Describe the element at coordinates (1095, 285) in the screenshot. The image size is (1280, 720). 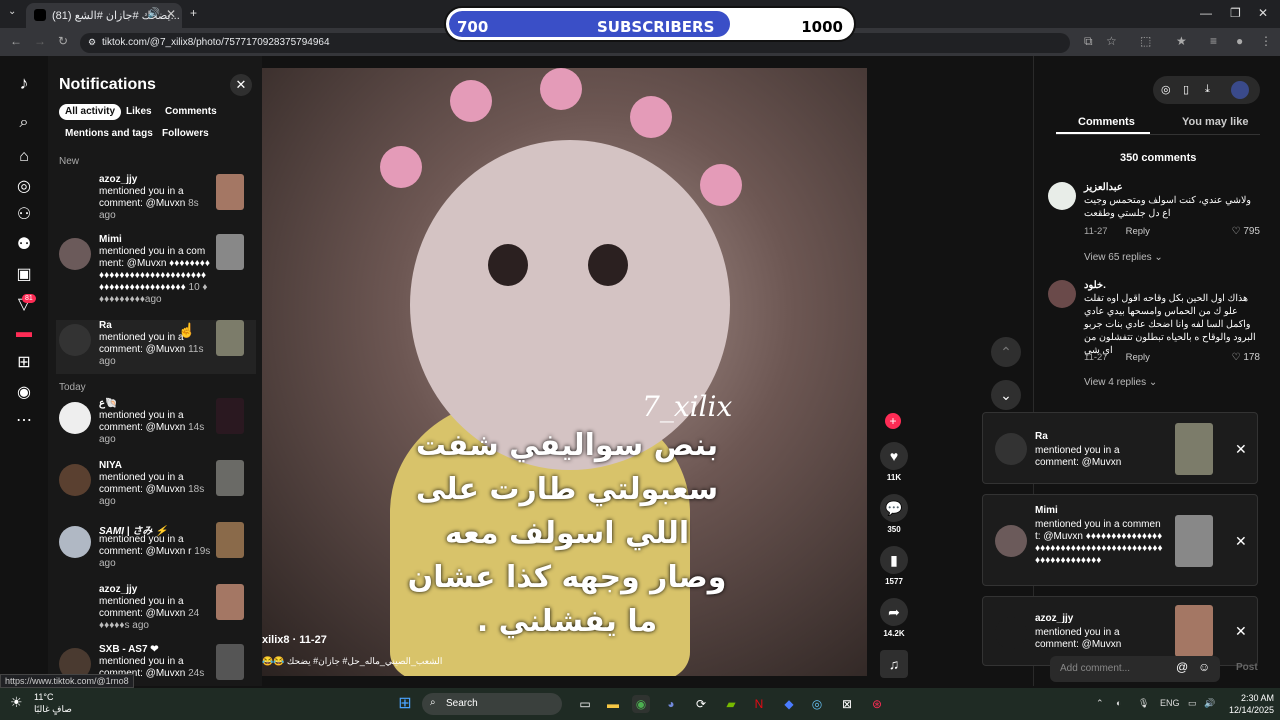
I see `comment-author: خلود.` at that location.